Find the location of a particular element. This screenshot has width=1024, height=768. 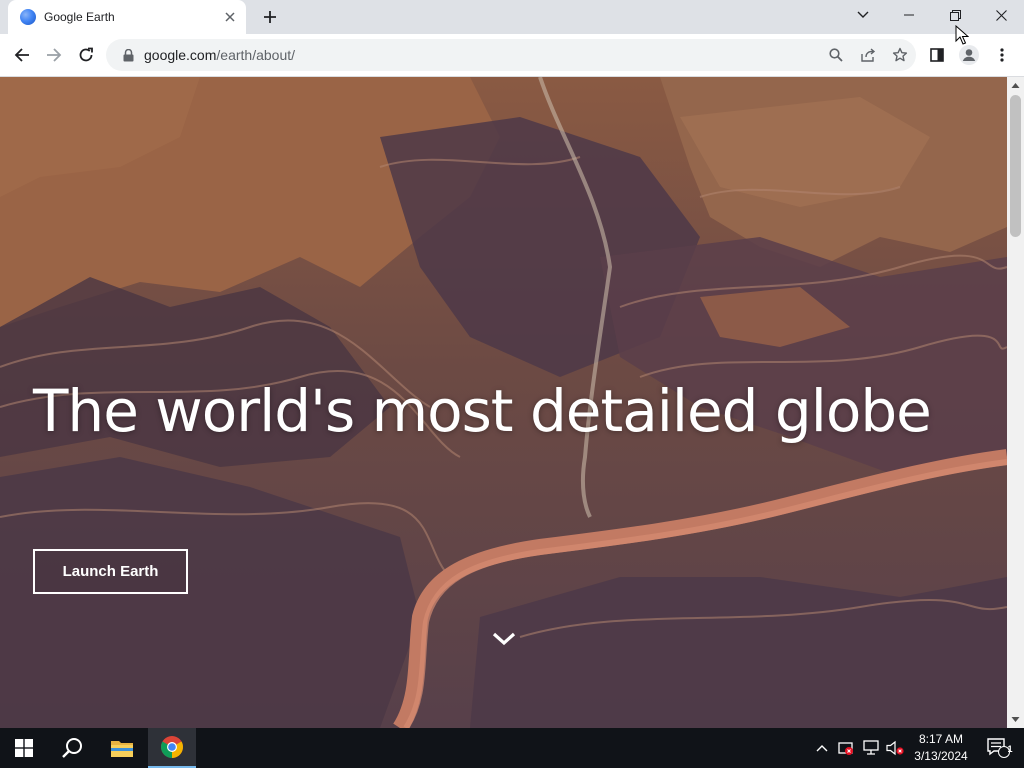

scroll-up-icon is located at coordinates (1015, 85).